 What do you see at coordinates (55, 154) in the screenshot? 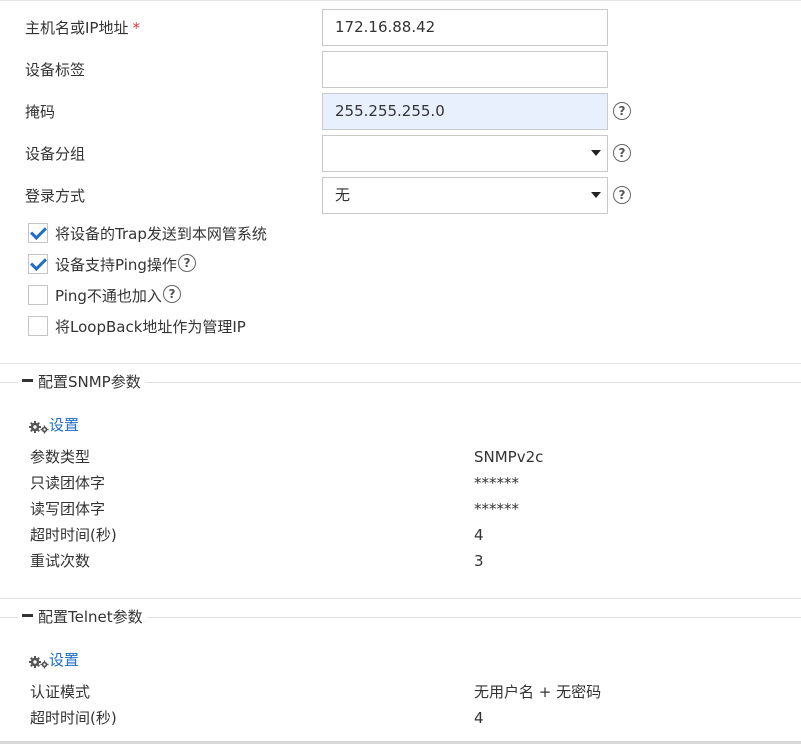
I see `device-group-label: 设备分组` at bounding box center [55, 154].